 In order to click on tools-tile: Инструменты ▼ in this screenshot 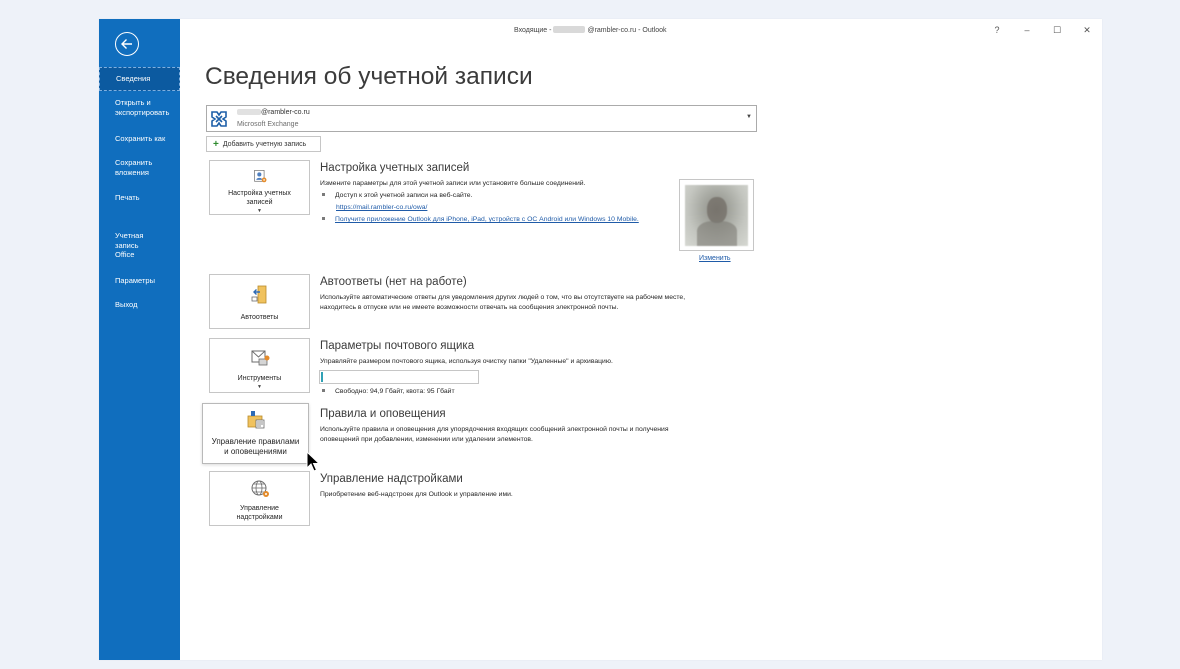, I will do `click(259, 365)`.